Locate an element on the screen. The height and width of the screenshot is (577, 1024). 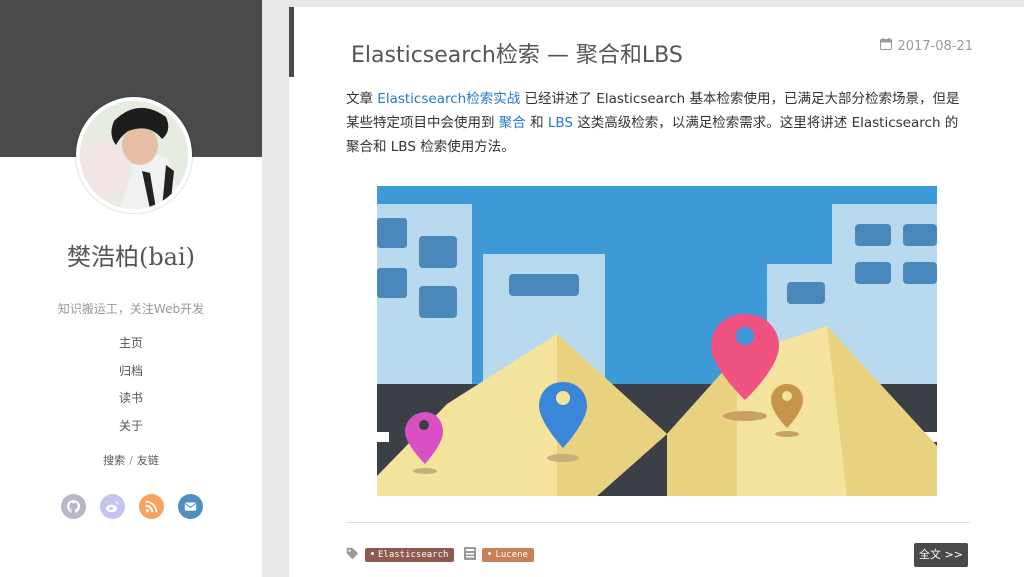
excerpt-text: 和 is located at coordinates (536, 123).